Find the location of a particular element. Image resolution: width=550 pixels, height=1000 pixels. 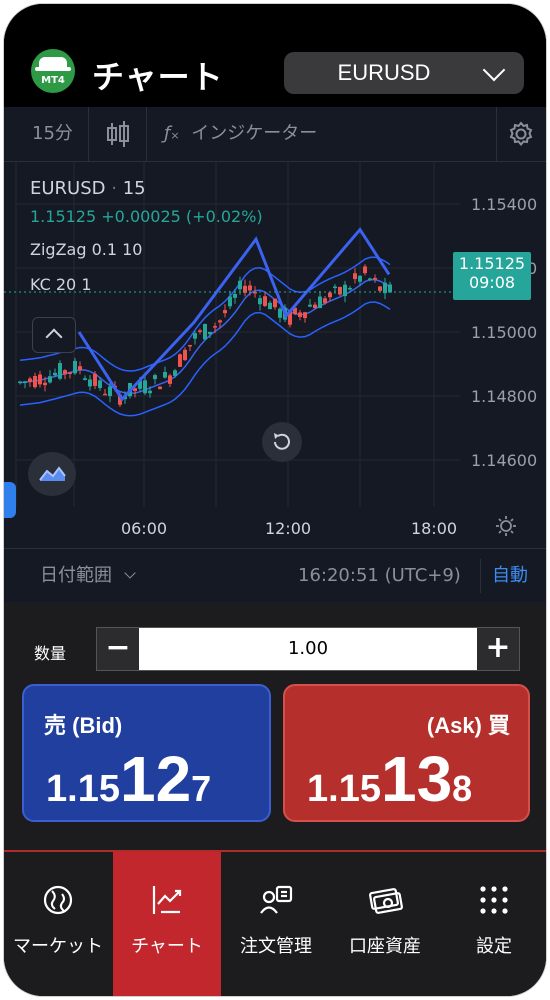

function-icon: ƒ× is located at coordinates (172, 133).